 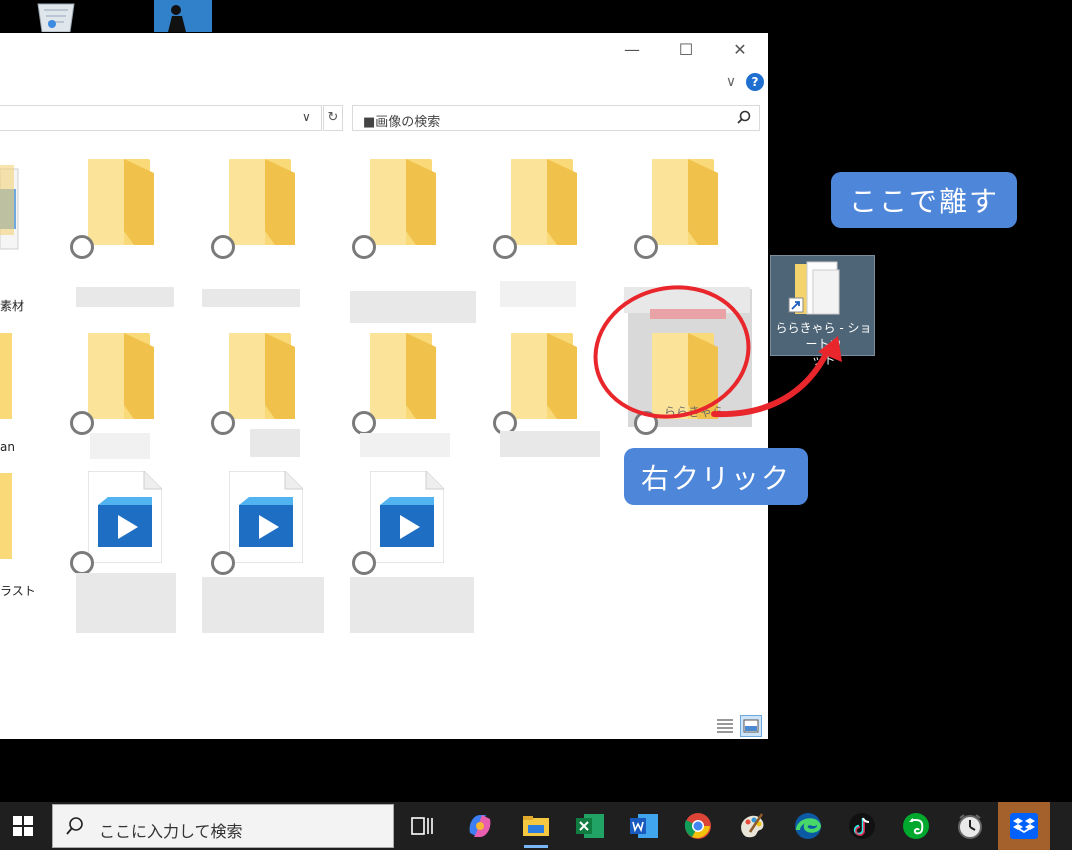 I want to click on paint-palette-icon, so click(x=752, y=825).